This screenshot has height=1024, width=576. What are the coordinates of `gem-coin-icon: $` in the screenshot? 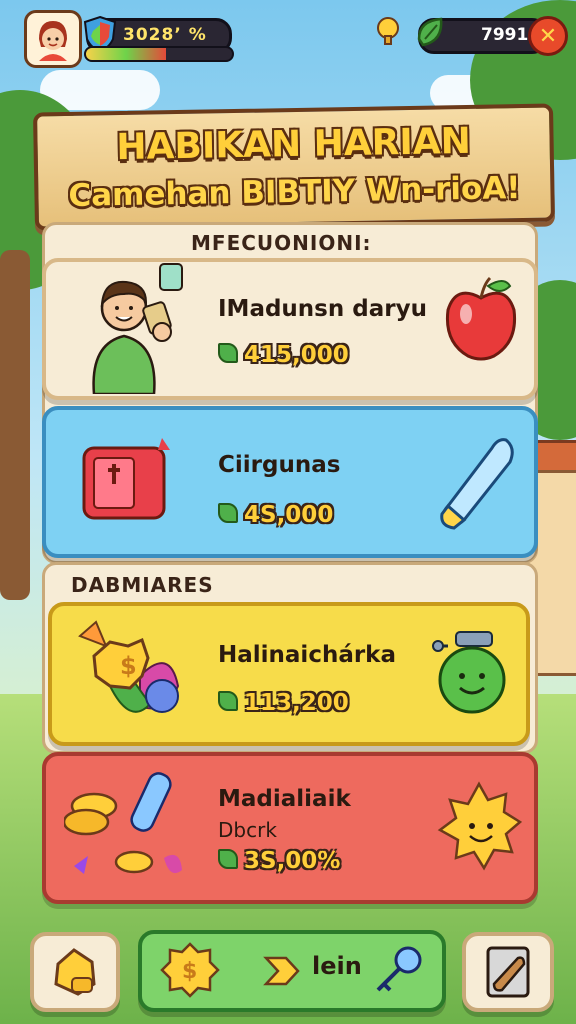 It's located at (129, 666).